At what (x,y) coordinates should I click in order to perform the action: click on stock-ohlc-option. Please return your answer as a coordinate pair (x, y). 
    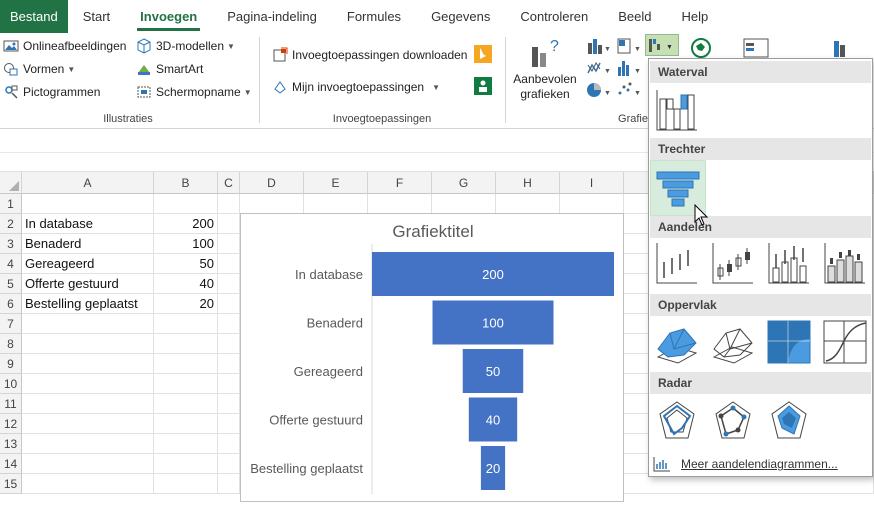
    Looking at the image, I should click on (733, 263).